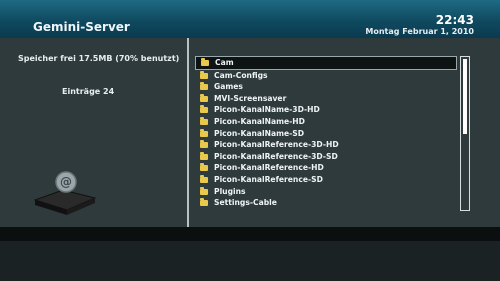 The image size is (500, 281). Describe the element at coordinates (276, 145) in the screenshot. I see `list-item-label: Picon-KanalReference-3D-HD` at that location.